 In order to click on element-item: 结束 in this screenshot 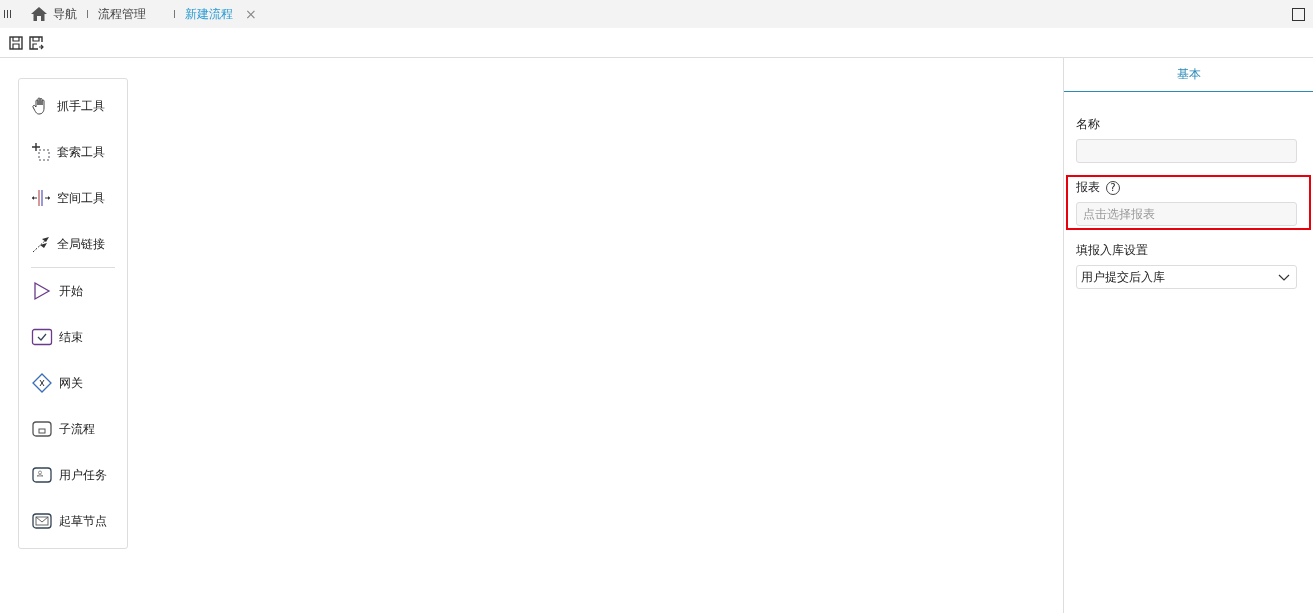, I will do `click(73, 337)`.